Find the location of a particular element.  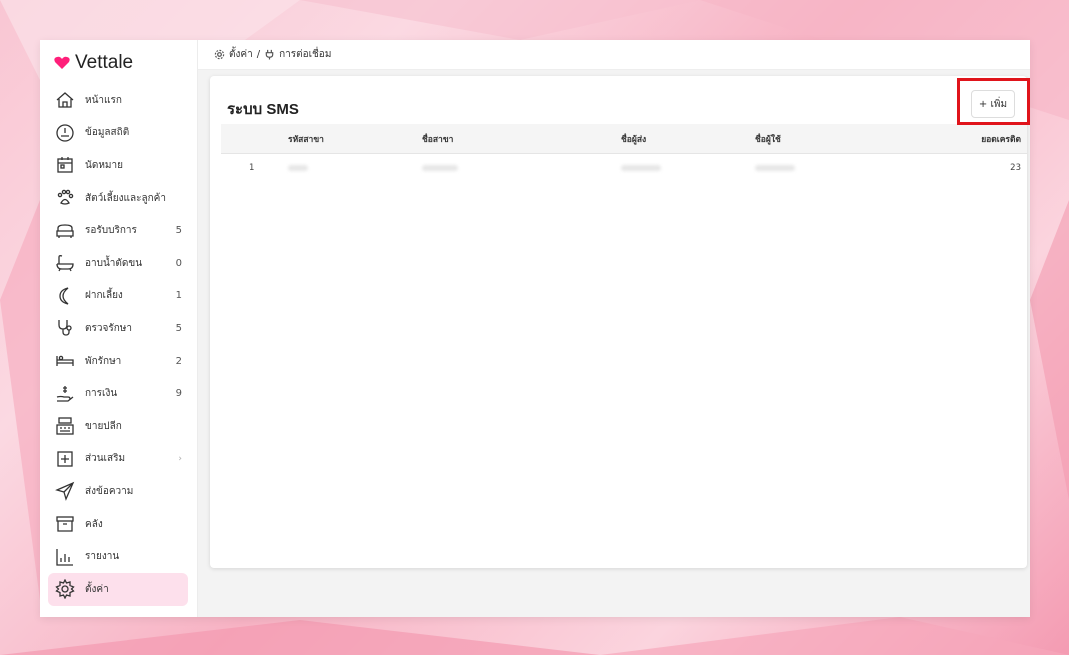

sidebar-item-stethoscope: ตรวจรักษา 5 is located at coordinates (118, 328).